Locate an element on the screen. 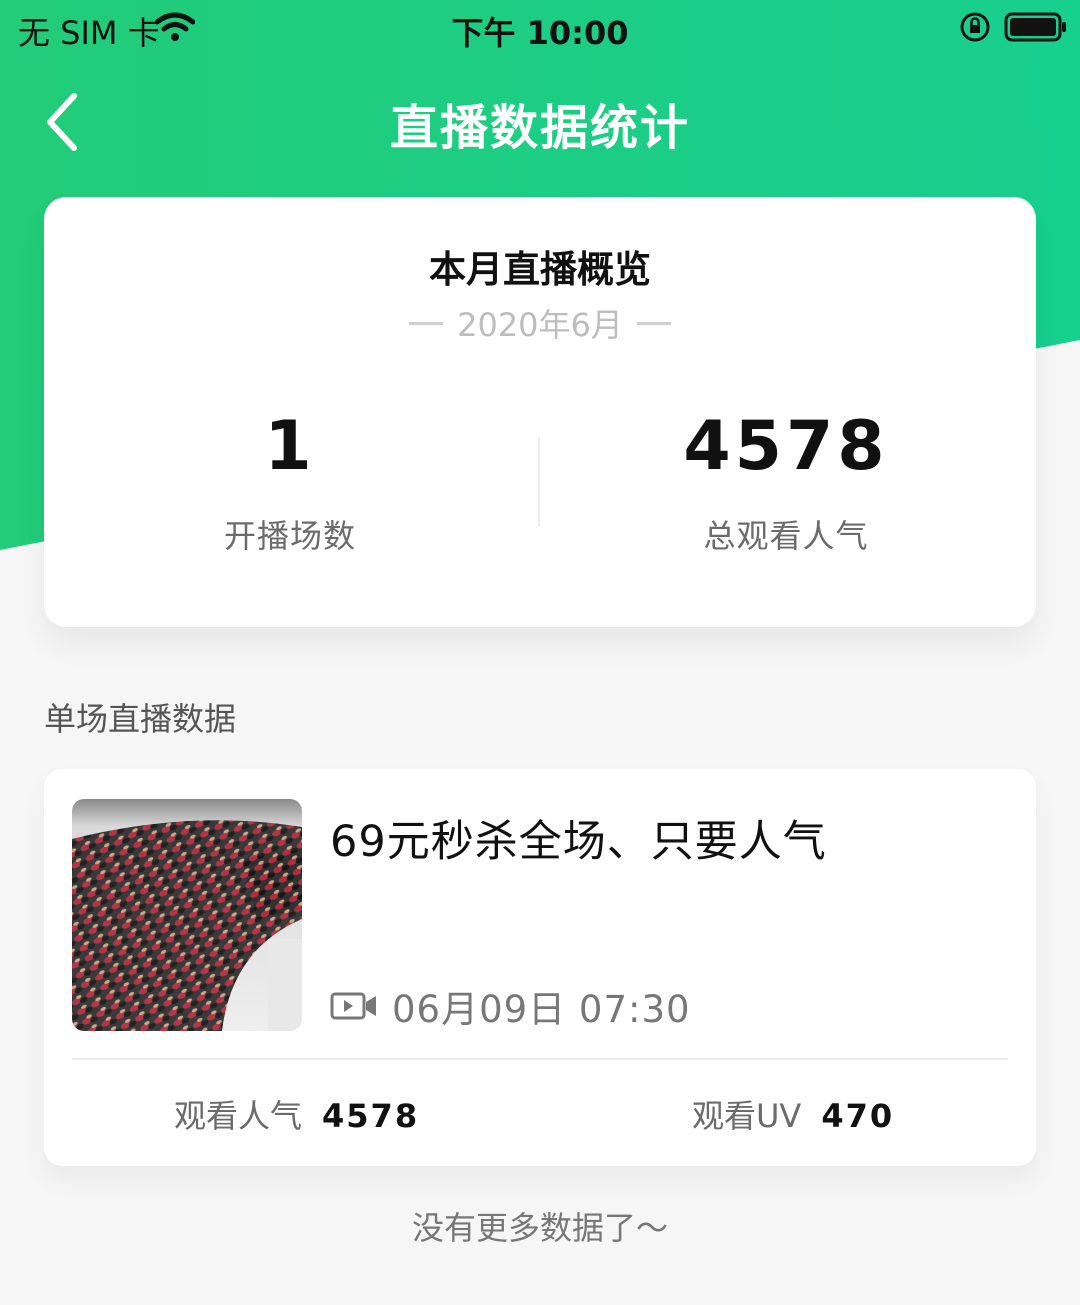 The height and width of the screenshot is (1305, 1080). overview-month: 2020年6月 is located at coordinates (540, 325).